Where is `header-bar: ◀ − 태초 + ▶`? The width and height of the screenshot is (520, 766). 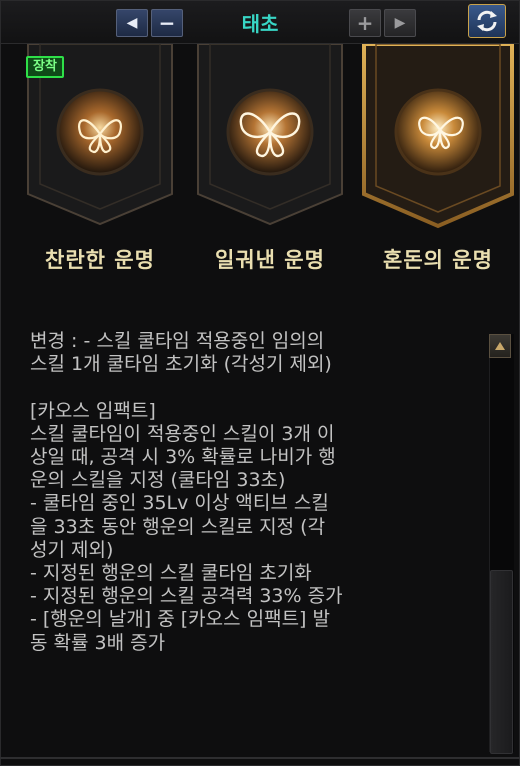
header-bar: ◀ − 태초 + ▶ is located at coordinates (260, 22).